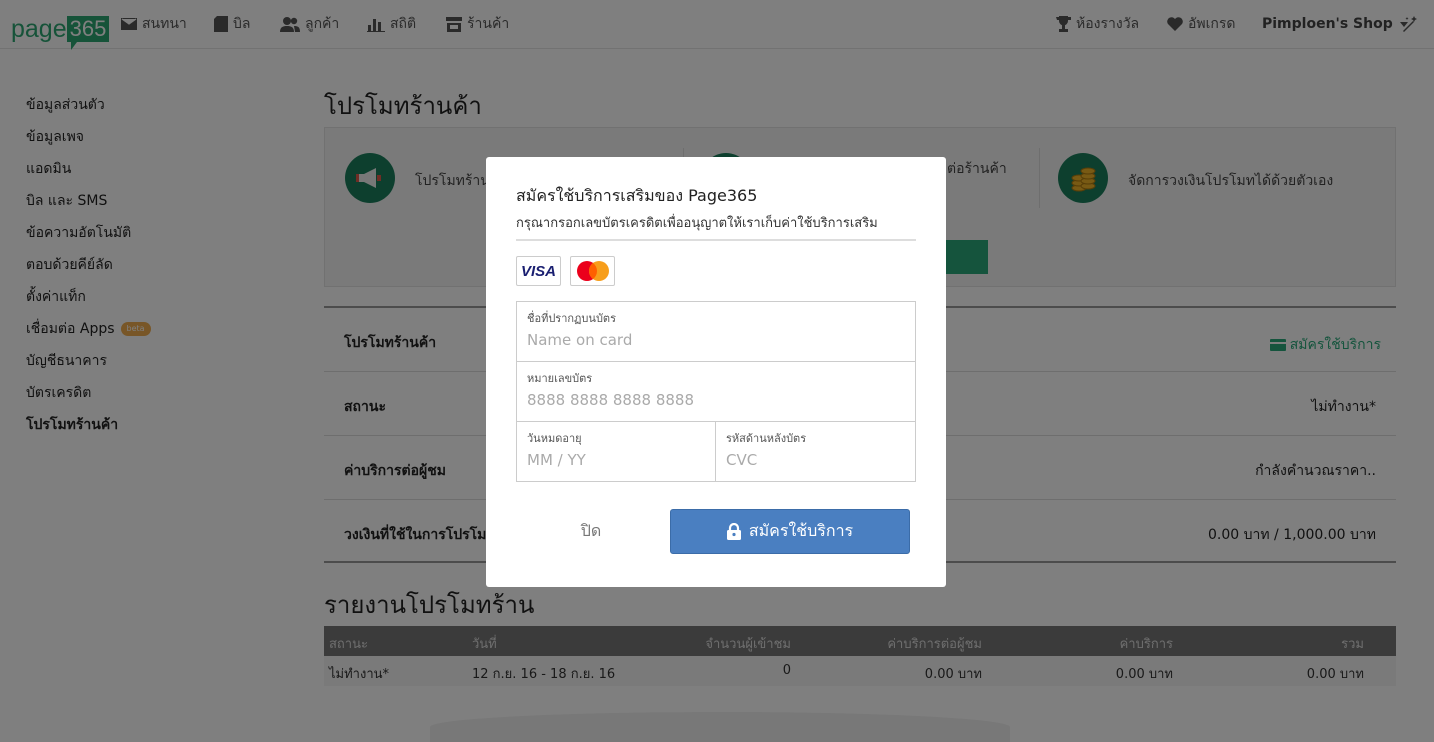 This screenshot has height=742, width=1434. I want to click on close-button: ปิด, so click(591, 531).